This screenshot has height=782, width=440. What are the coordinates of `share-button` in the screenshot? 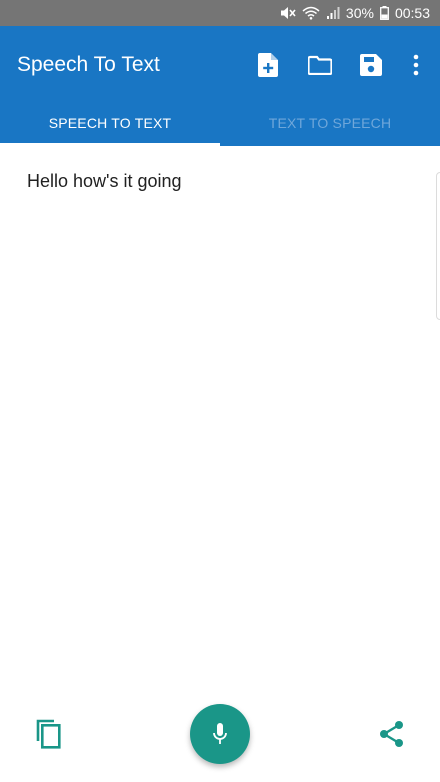 It's located at (392, 734).